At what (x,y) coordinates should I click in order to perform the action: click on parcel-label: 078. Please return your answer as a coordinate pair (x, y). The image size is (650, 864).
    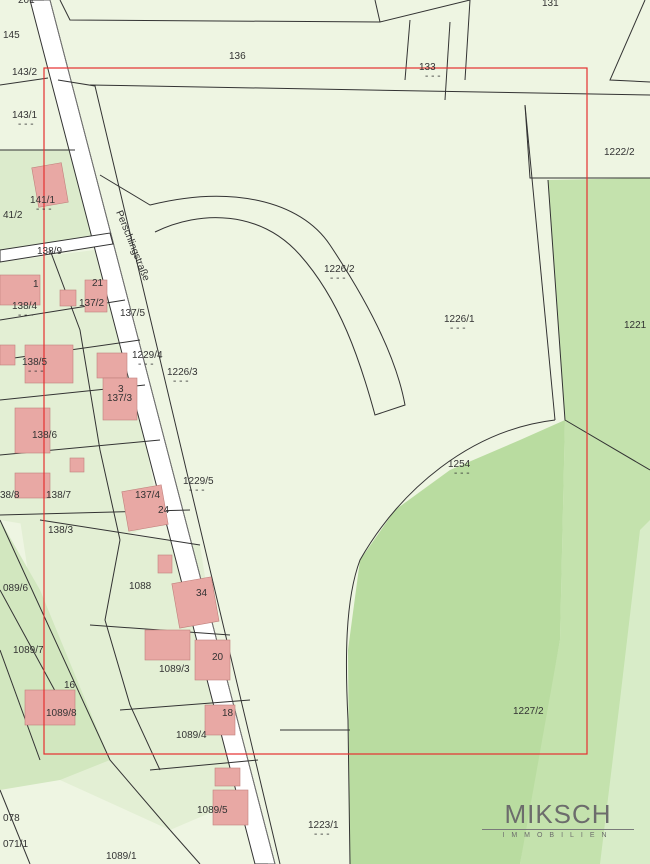
    Looking at the image, I should click on (11, 818).